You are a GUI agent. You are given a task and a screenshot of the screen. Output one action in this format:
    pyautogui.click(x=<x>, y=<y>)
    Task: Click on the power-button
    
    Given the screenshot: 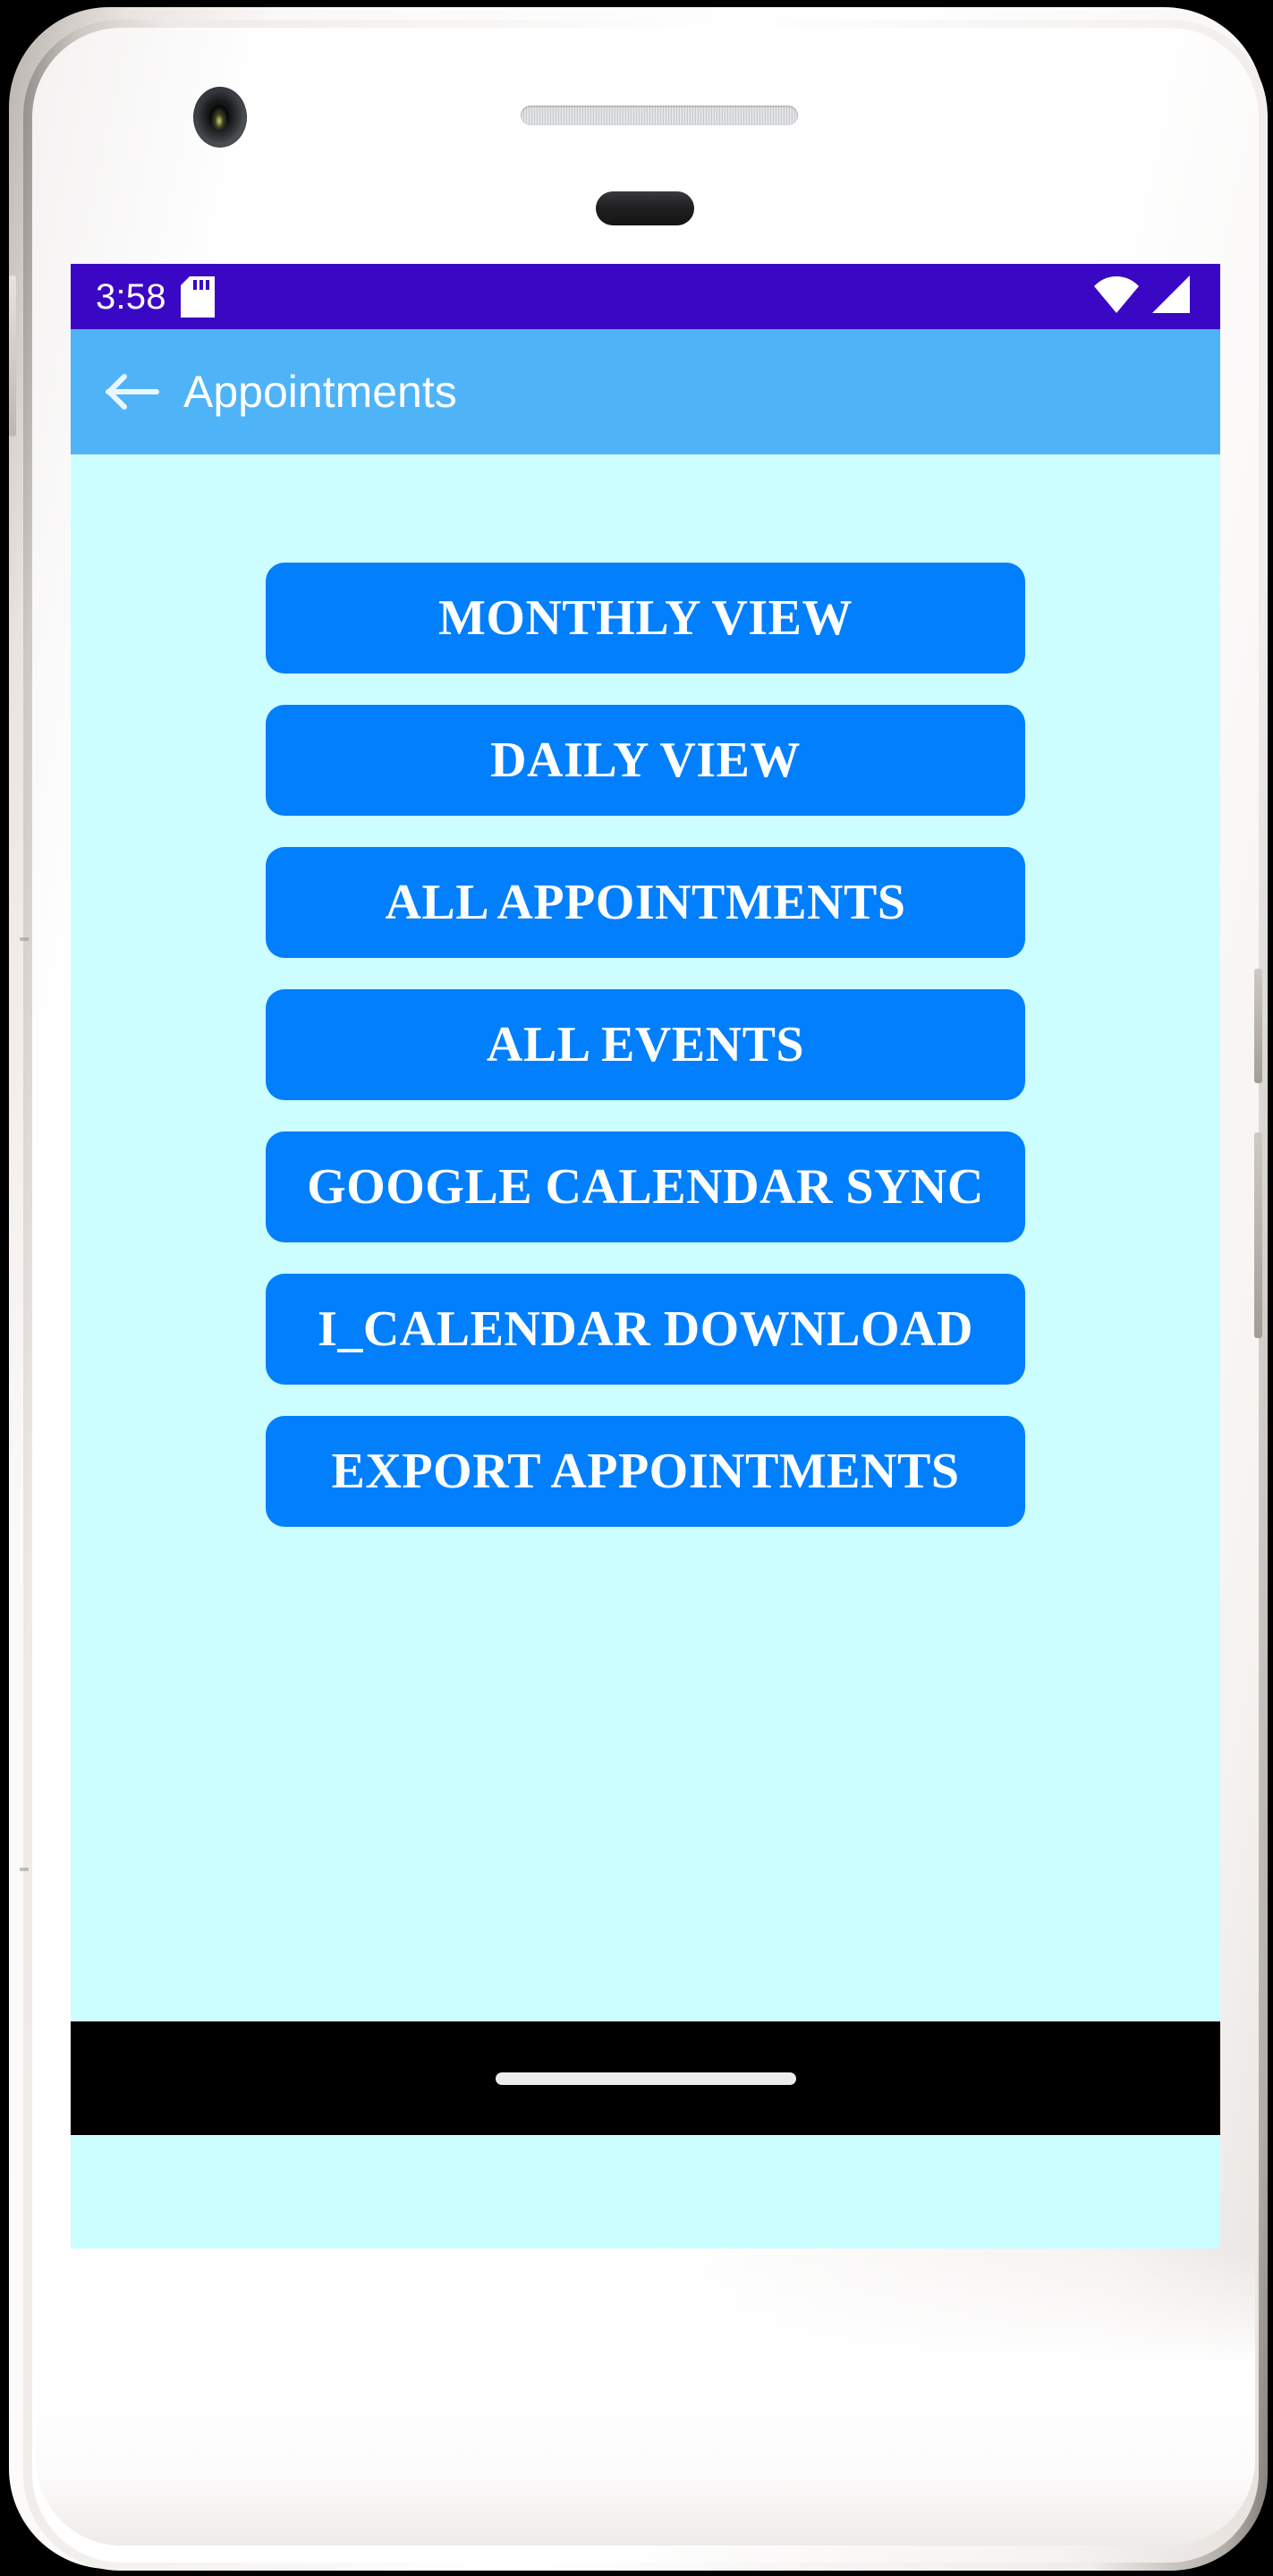 What is the action you would take?
    pyautogui.click(x=1258, y=1026)
    